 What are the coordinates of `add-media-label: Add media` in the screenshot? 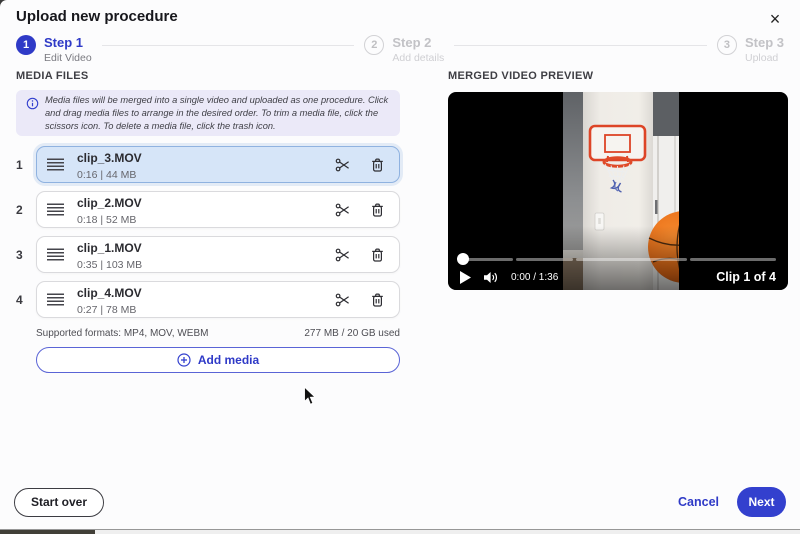 It's located at (228, 360).